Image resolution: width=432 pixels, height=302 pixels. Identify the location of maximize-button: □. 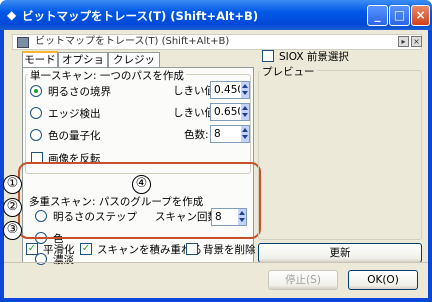
(399, 15).